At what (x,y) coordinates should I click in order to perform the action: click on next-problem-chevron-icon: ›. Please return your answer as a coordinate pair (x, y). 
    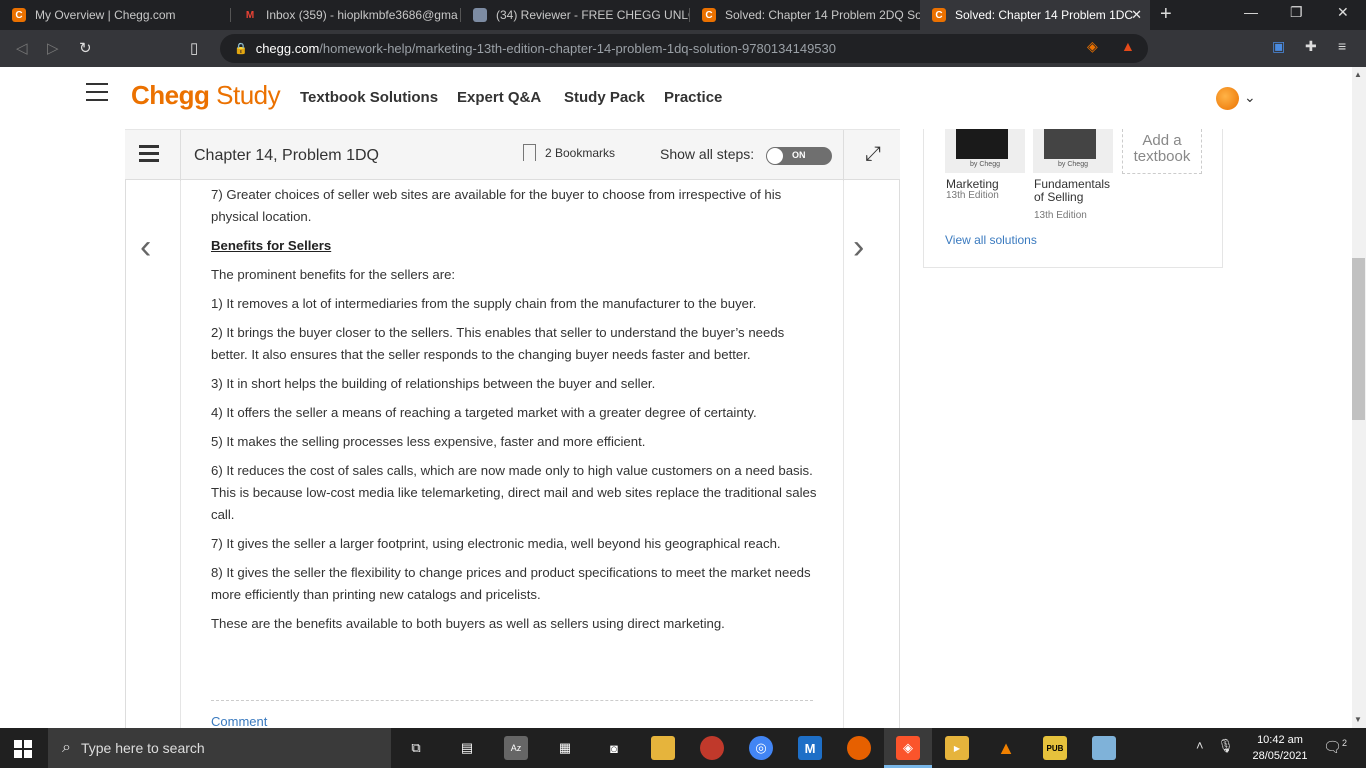
    Looking at the image, I should click on (858, 247).